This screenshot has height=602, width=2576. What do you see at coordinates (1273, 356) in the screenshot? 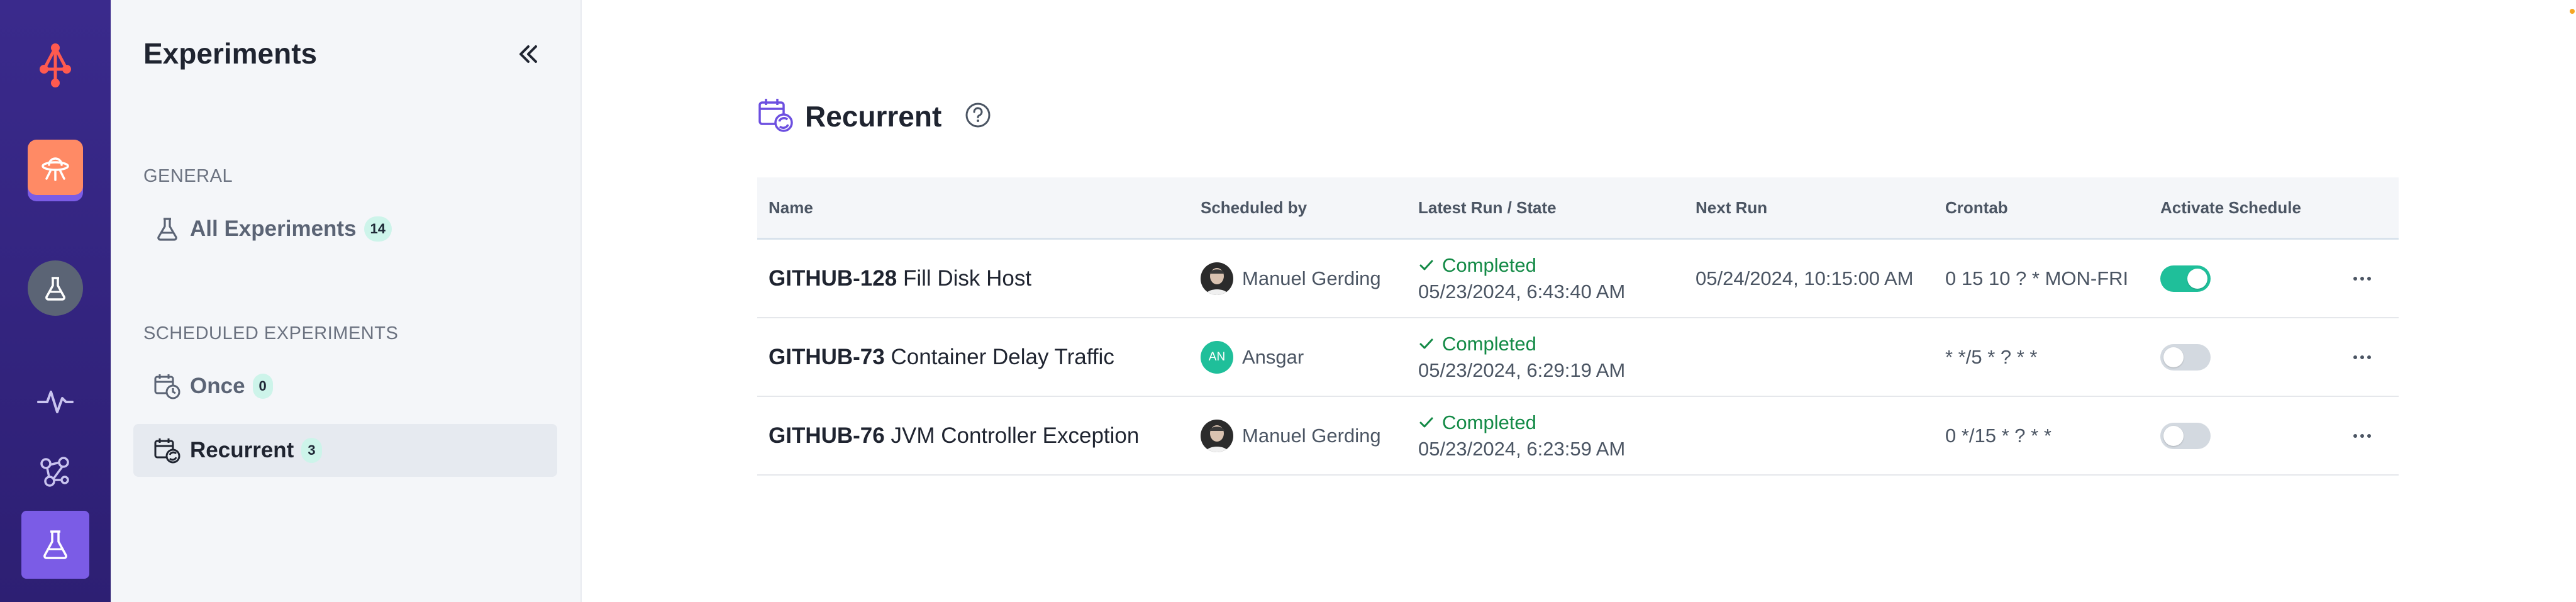
I see `user-name: Ansgar` at bounding box center [1273, 356].